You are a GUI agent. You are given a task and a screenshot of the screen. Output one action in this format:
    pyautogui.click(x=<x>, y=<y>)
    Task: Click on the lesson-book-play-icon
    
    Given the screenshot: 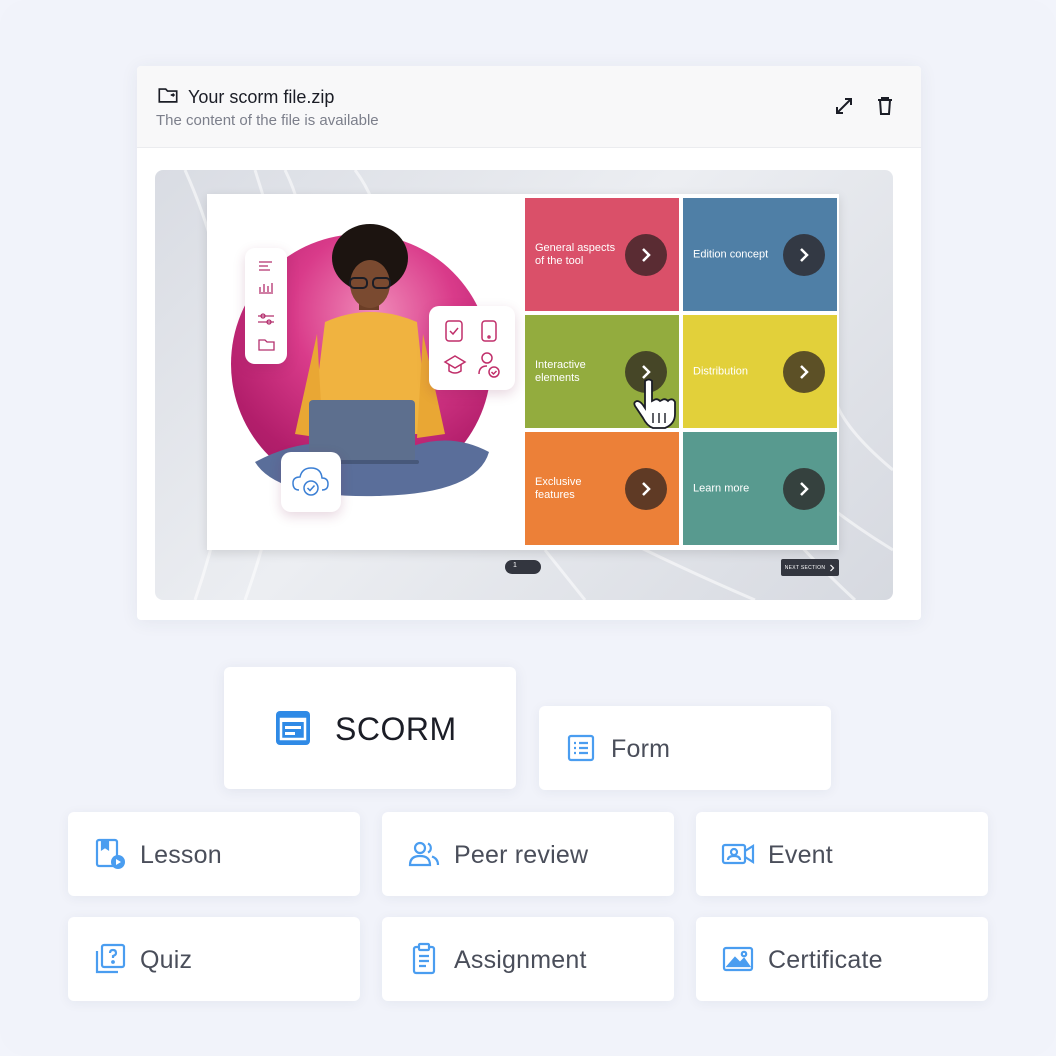 What is the action you would take?
    pyautogui.click(x=110, y=854)
    